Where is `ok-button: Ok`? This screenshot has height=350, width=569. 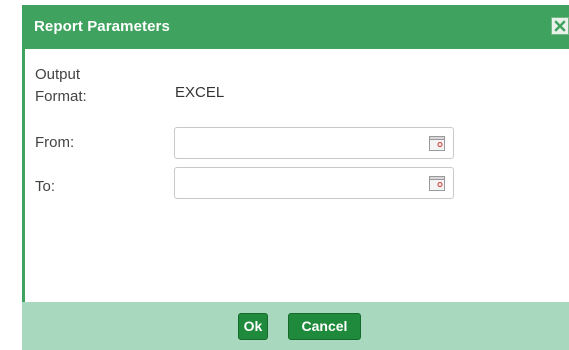
ok-button: Ok is located at coordinates (253, 326).